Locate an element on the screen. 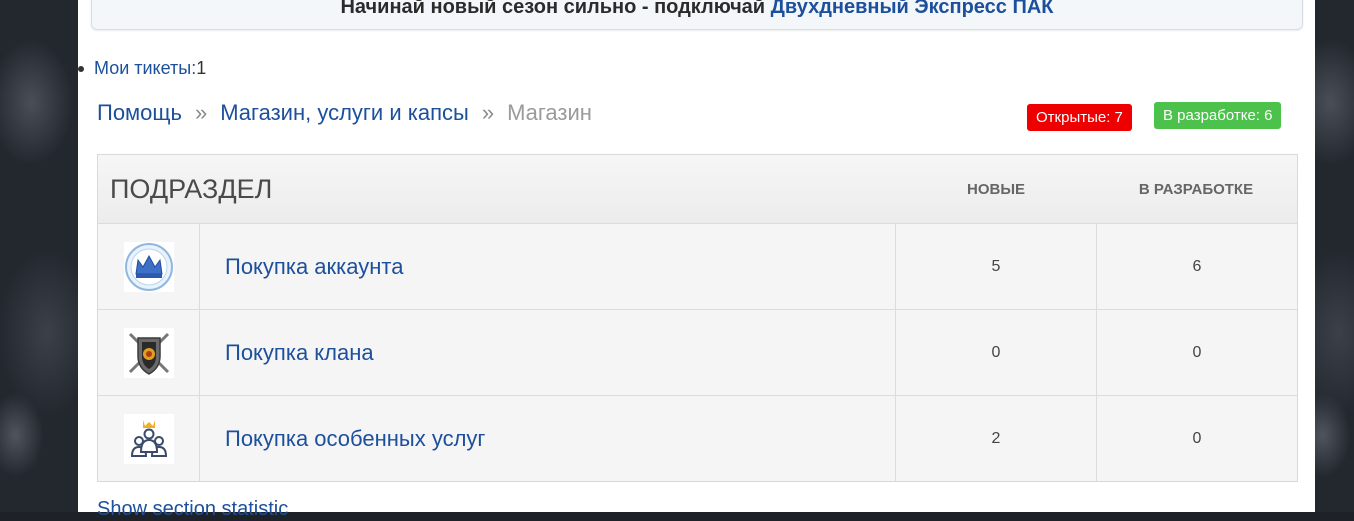 The height and width of the screenshot is (521, 1354). my-tickets: Мои тикеты: 1 is located at coordinates (142, 68).